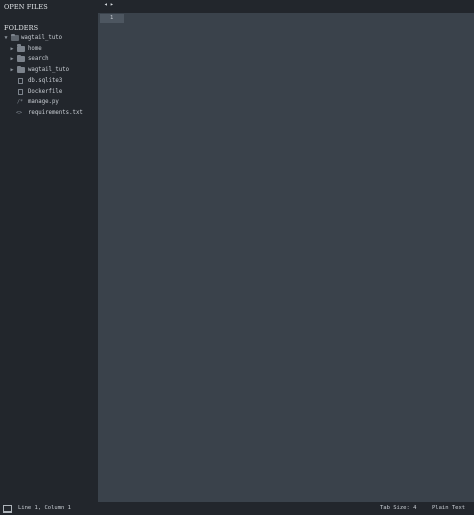 This screenshot has width=474, height=515. What do you see at coordinates (106, 5) in the screenshot?
I see `back-arrow-icon: ◂` at bounding box center [106, 5].